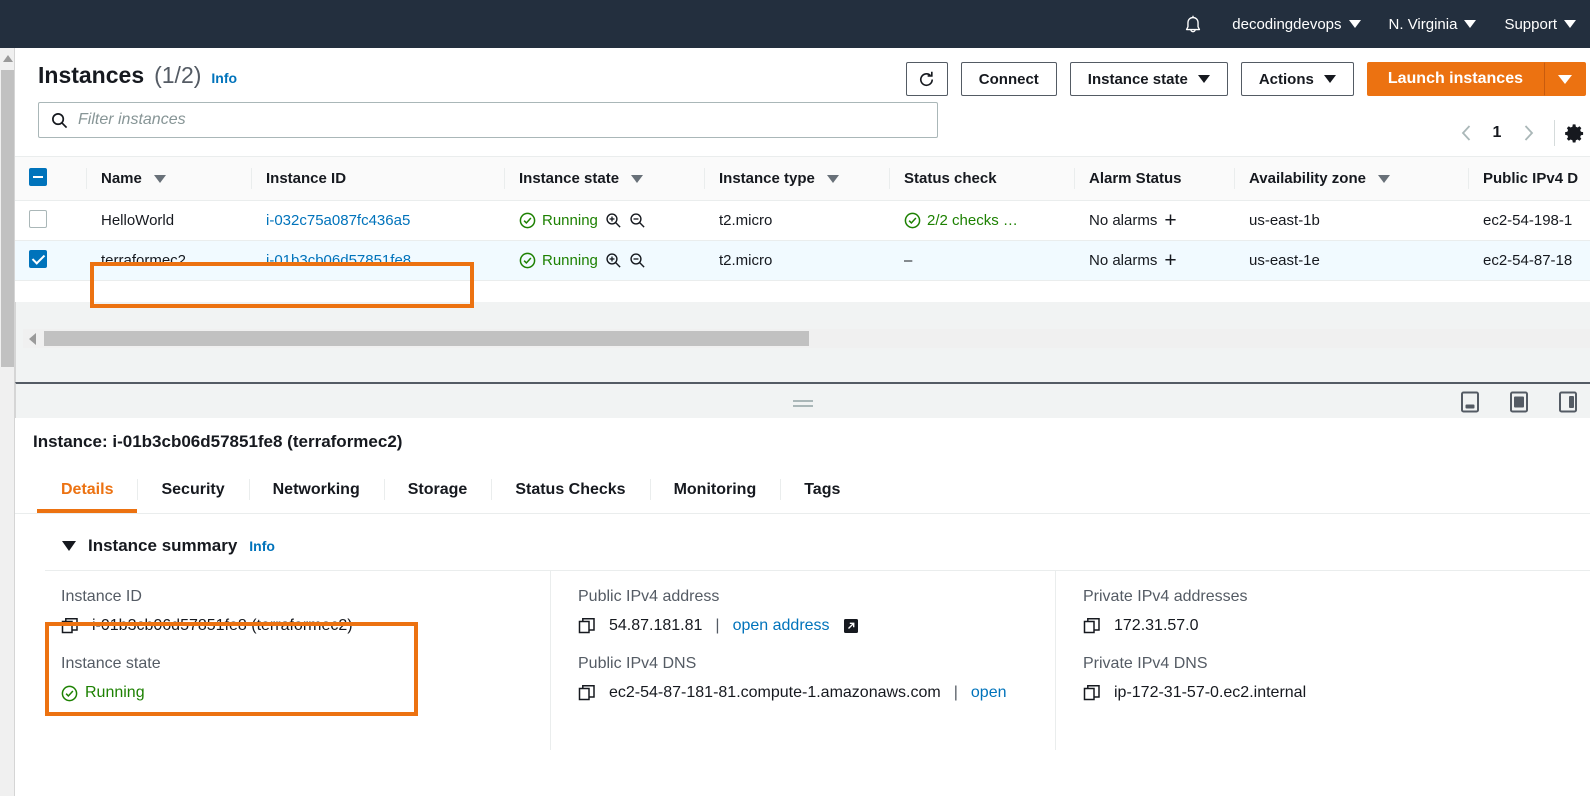 This screenshot has width=1590, height=796. What do you see at coordinates (501, 120) in the screenshot?
I see `search-input` at bounding box center [501, 120].